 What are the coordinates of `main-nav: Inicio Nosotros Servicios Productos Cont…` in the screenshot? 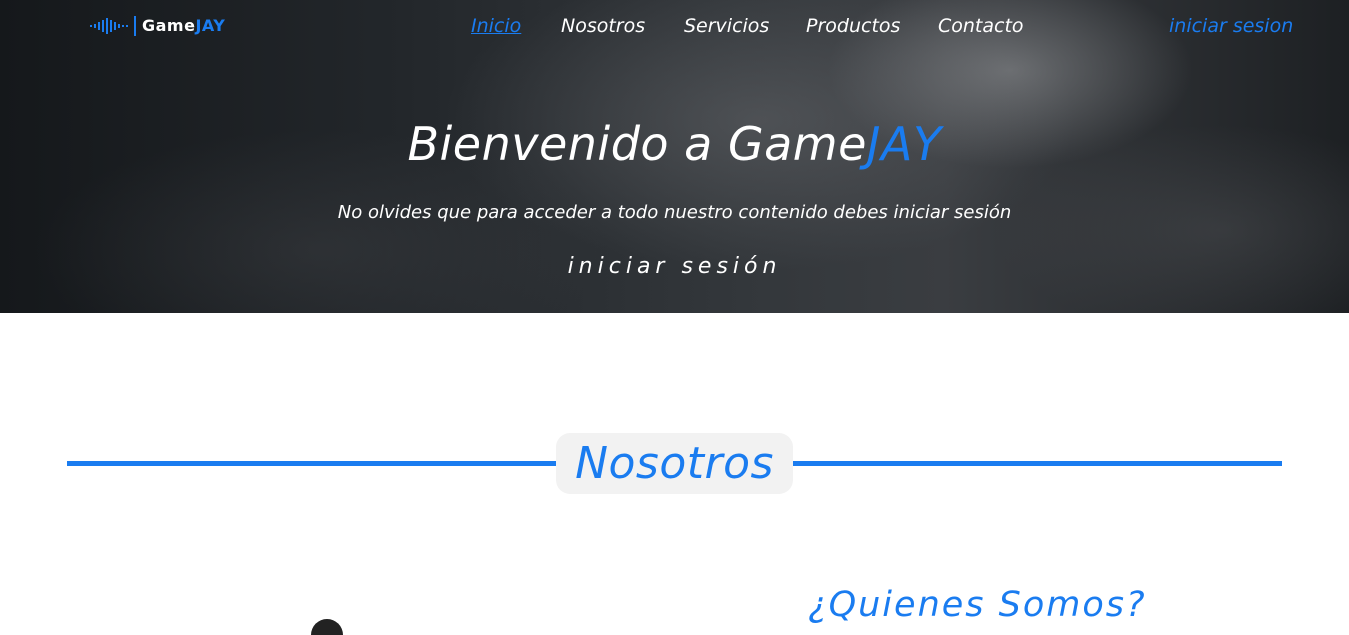 It's located at (674, 26).